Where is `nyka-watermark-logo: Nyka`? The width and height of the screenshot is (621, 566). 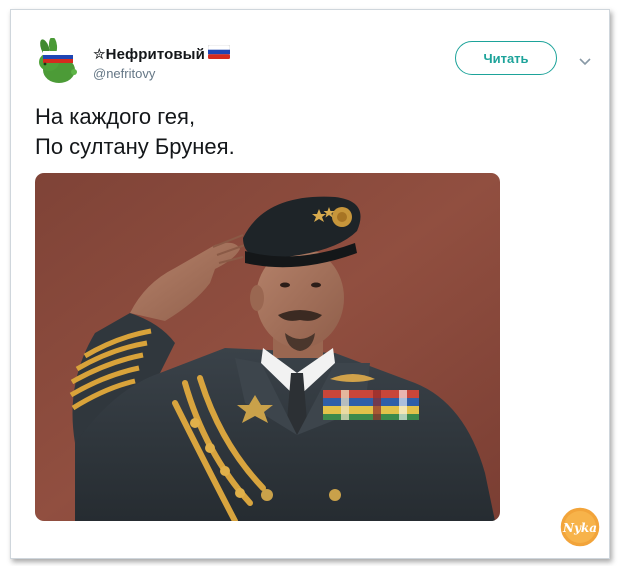
nyka-watermark-logo: Nyka is located at coordinates (580, 527).